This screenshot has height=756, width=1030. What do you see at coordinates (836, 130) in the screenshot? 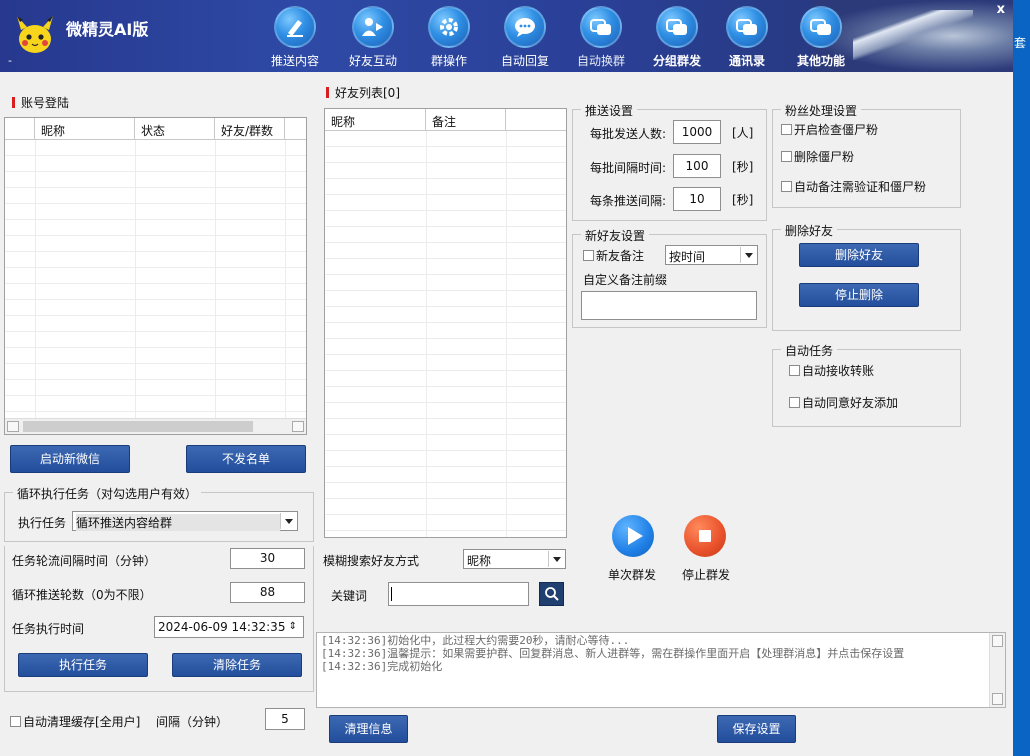
I see `check-zombie-label: 开启检查僵尸粉` at bounding box center [836, 130].